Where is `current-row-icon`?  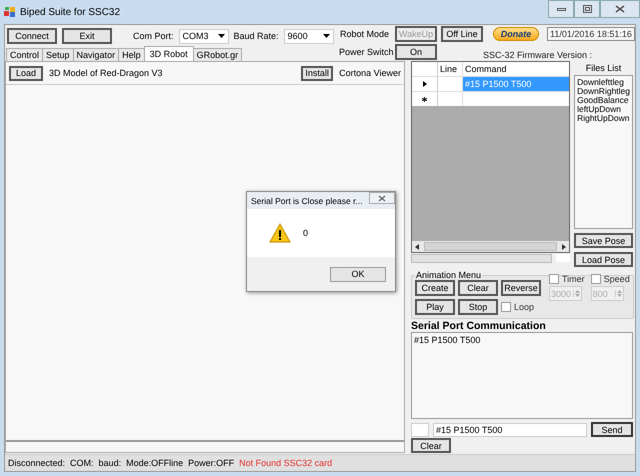 current-row-icon is located at coordinates (424, 84).